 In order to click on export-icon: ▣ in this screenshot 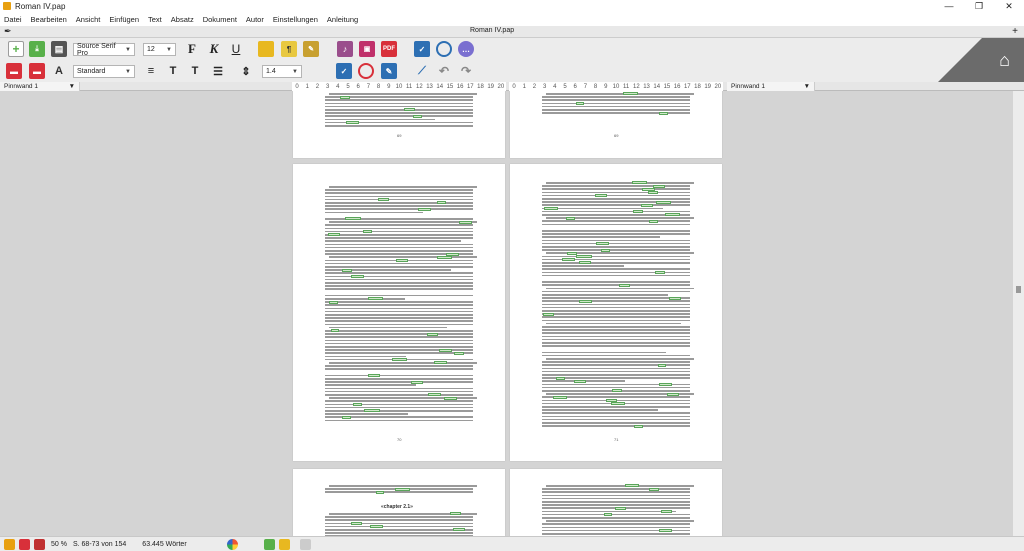, I will do `click(367, 49)`.